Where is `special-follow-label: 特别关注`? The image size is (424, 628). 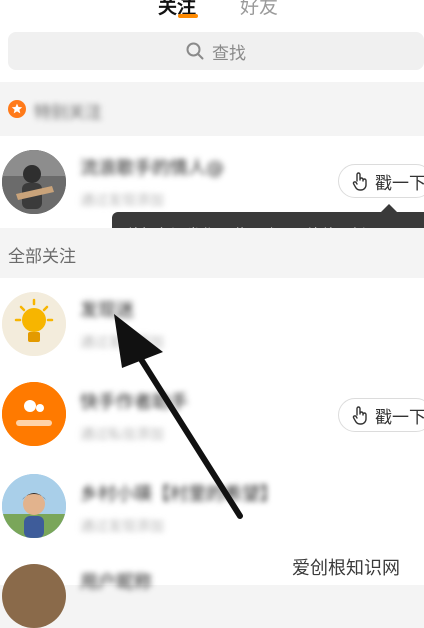
special-follow-label: 特别关注 is located at coordinates (68, 113).